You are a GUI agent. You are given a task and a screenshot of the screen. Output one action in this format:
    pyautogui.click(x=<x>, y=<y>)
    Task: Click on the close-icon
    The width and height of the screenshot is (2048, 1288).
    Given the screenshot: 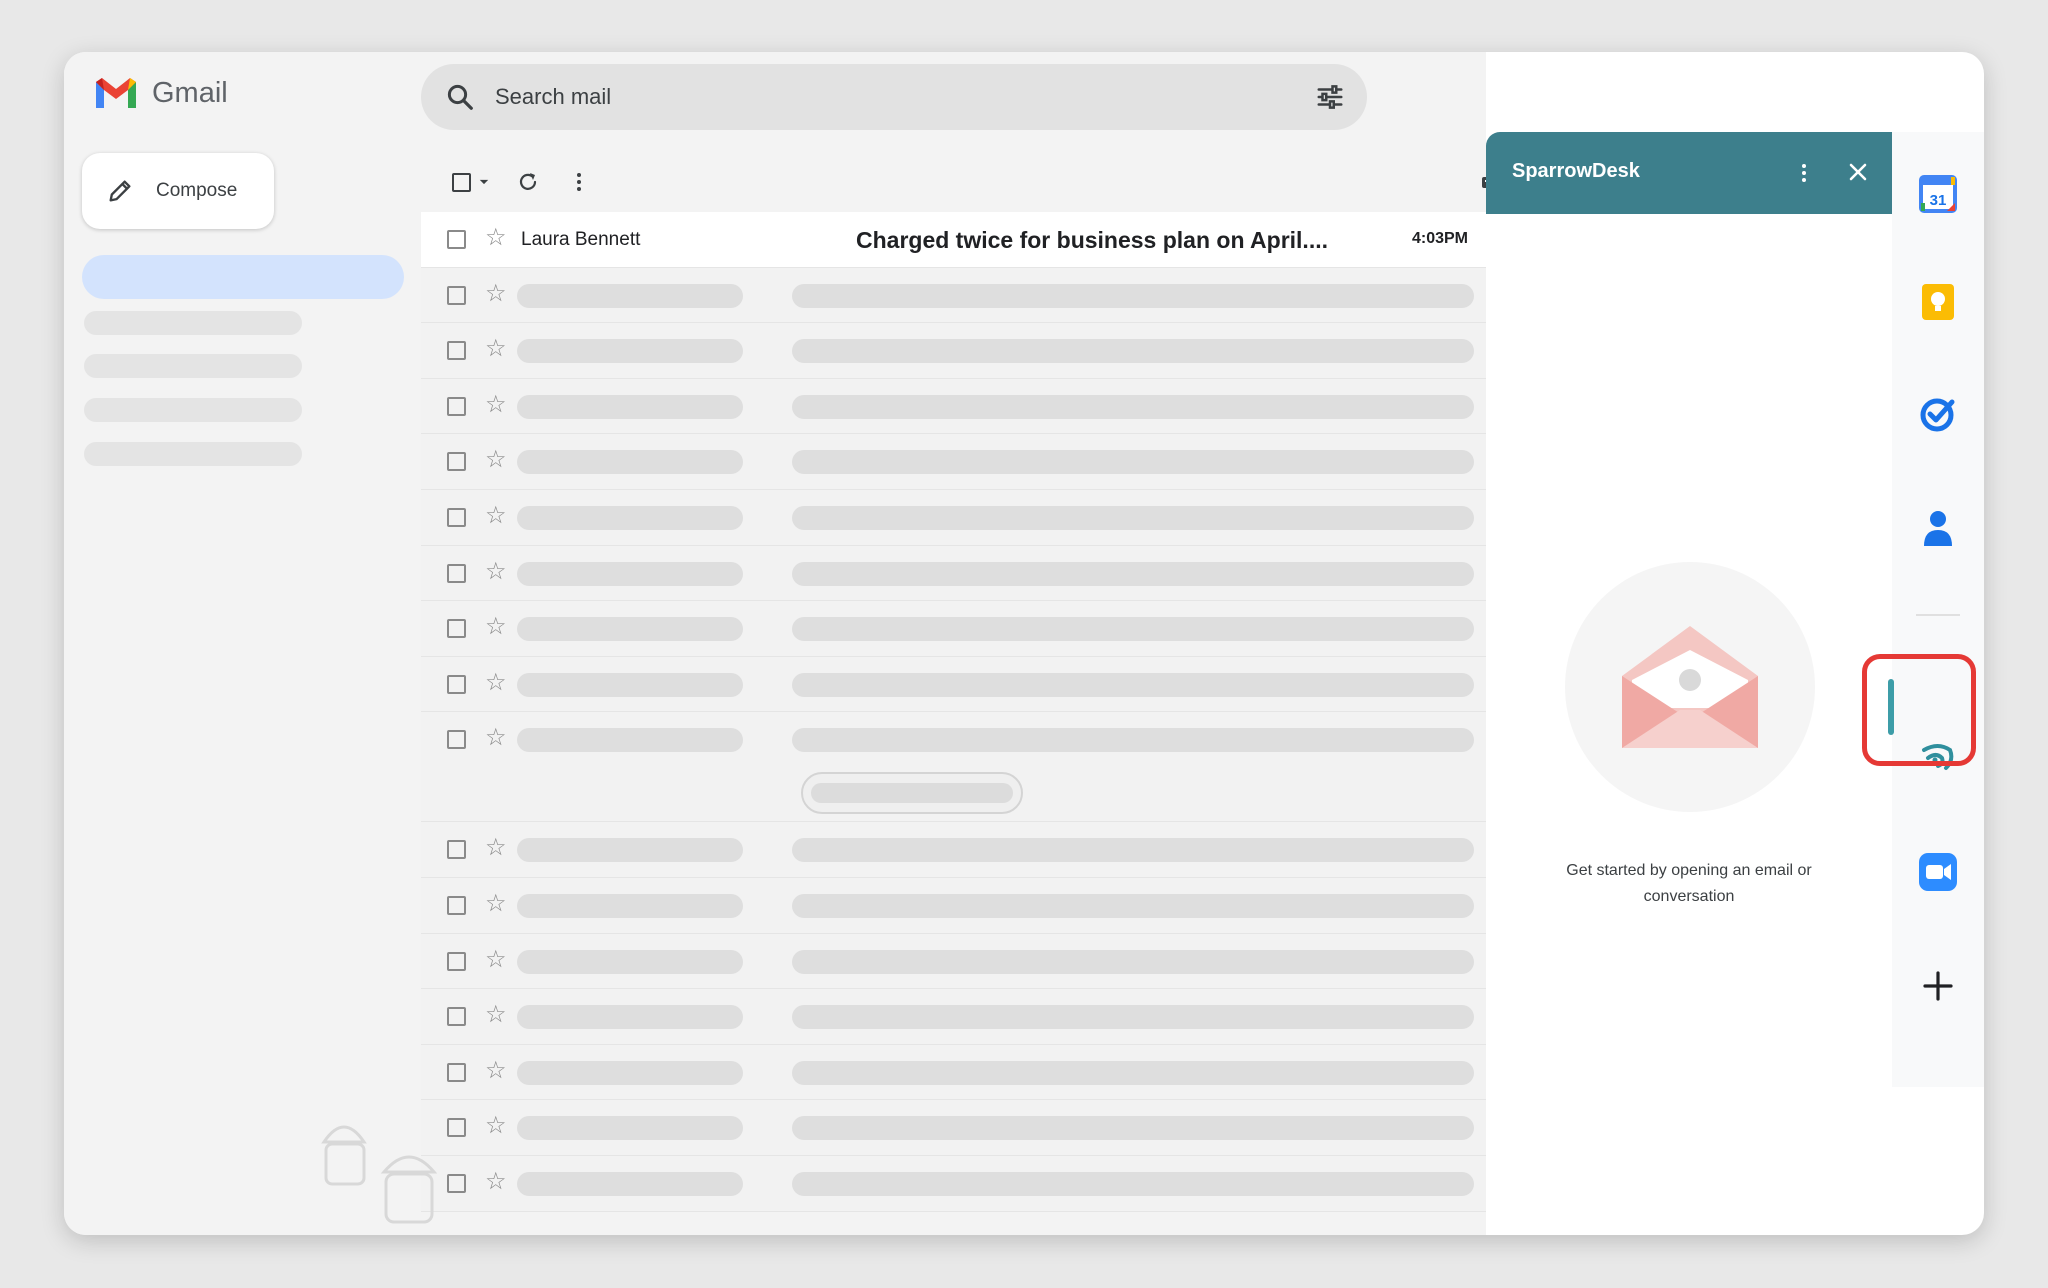 What is the action you would take?
    pyautogui.click(x=1858, y=172)
    